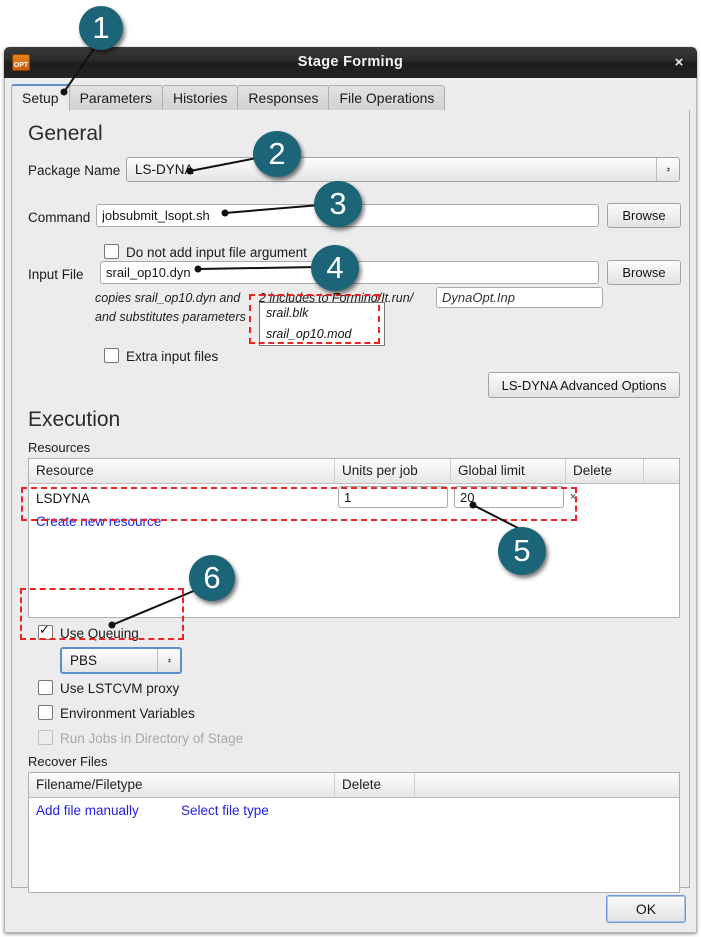 The width and height of the screenshot is (701, 937). Describe the element at coordinates (338, 204) in the screenshot. I see `annotation-badge-3: 3` at that location.